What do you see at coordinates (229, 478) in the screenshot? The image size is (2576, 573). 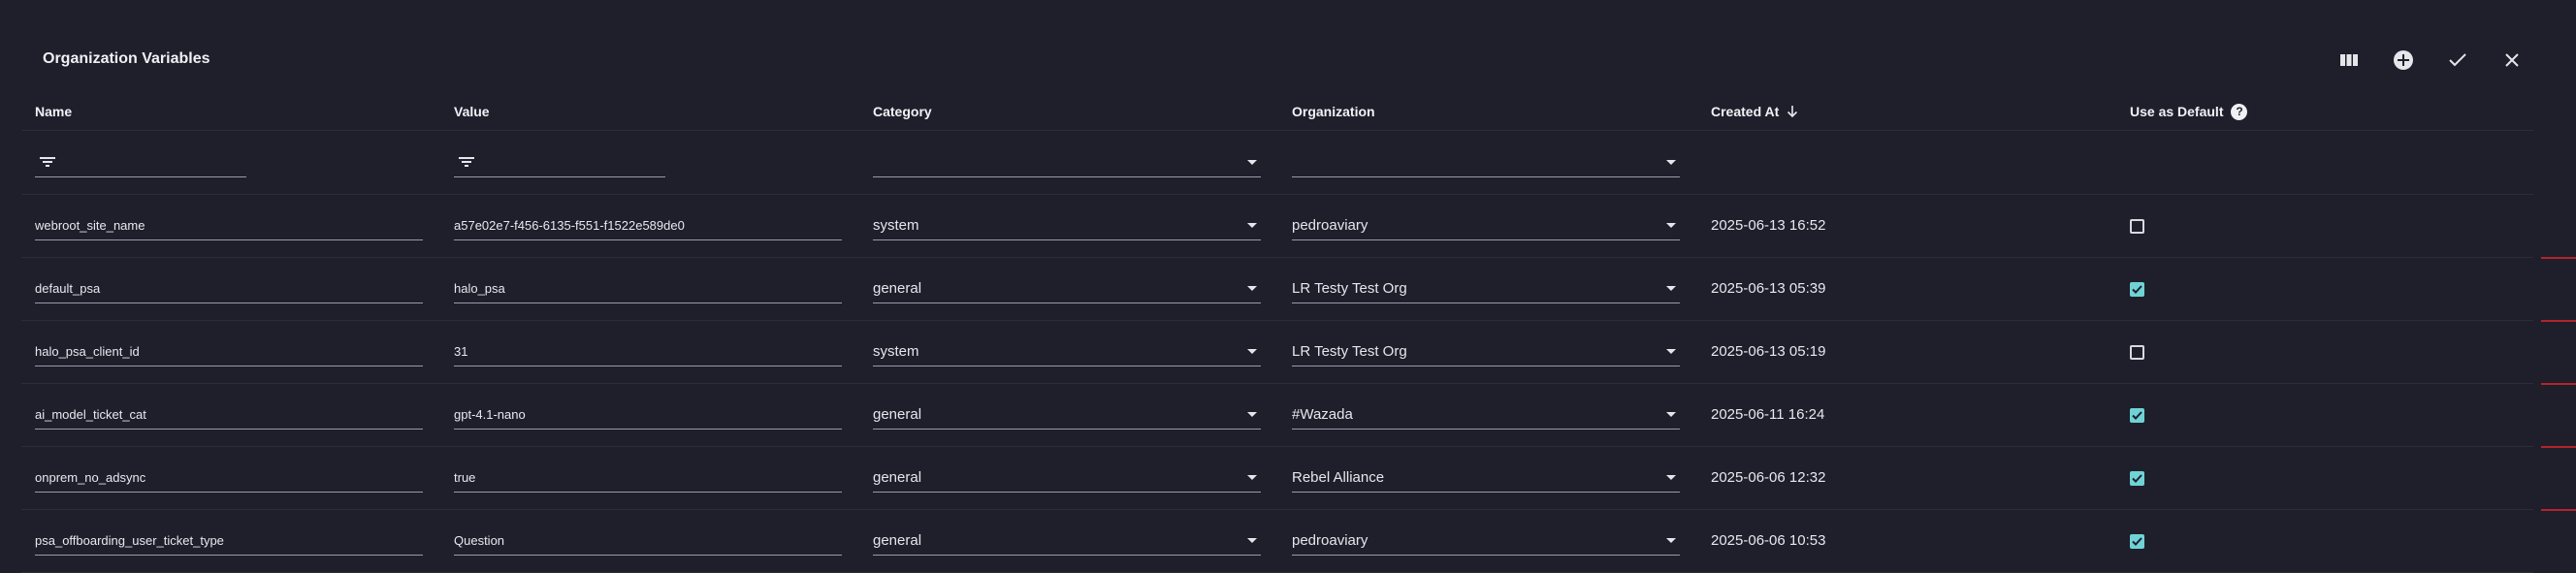 I see `name-field: onprem_no_adsync` at bounding box center [229, 478].